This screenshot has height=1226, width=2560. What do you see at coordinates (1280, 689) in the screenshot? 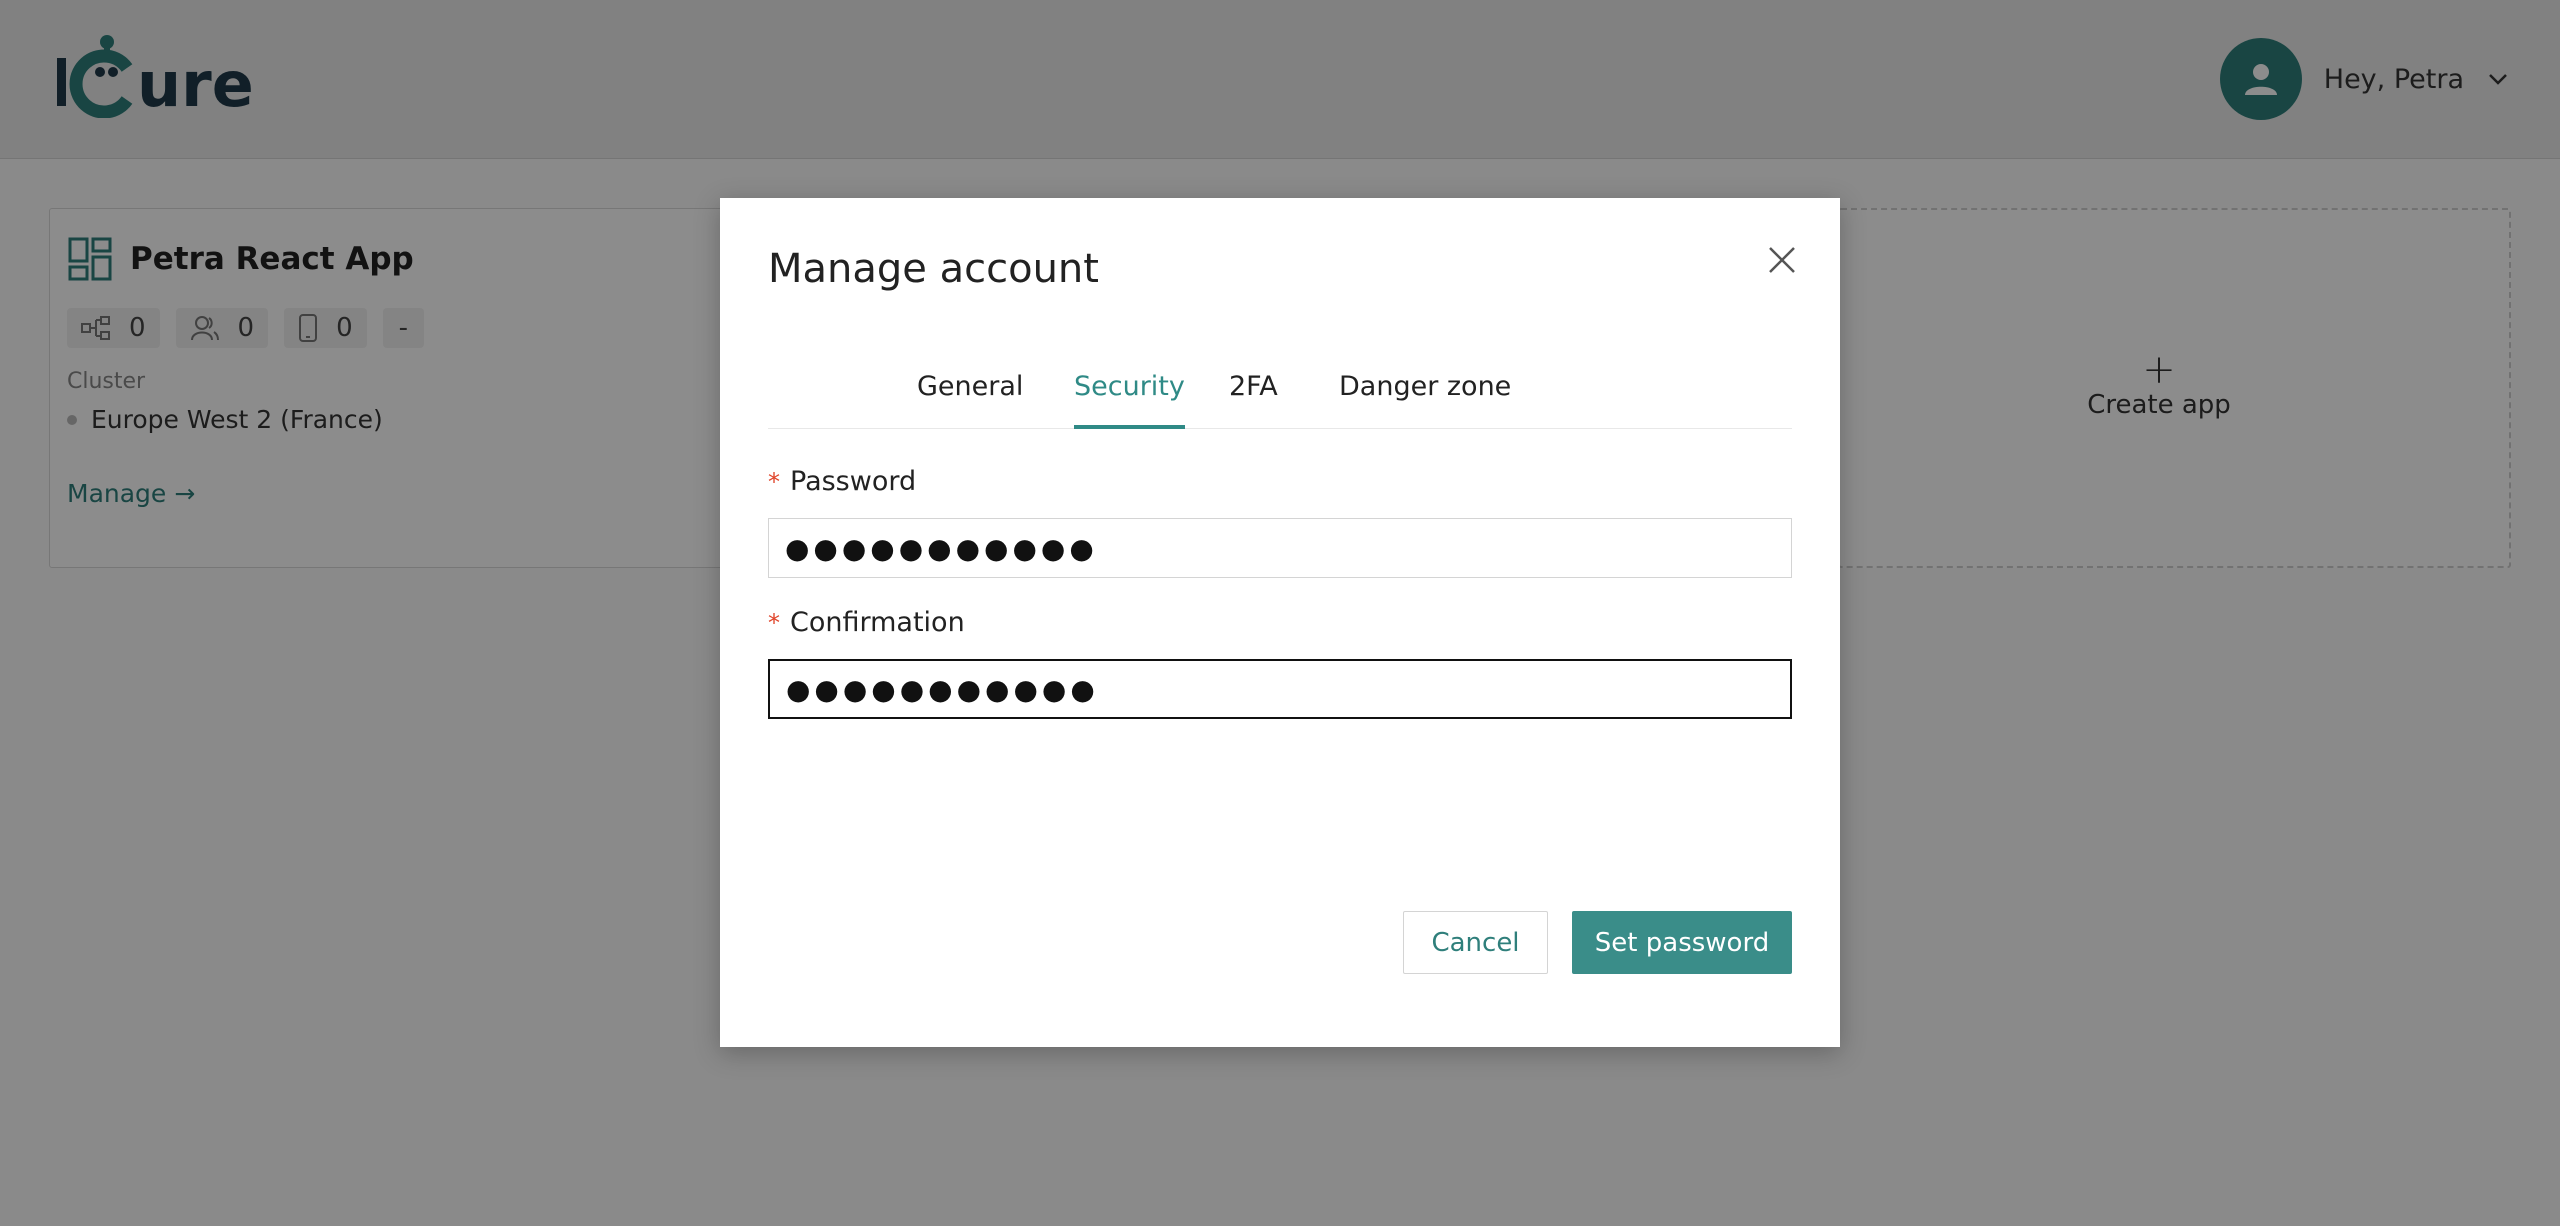
I see `confirmation-input` at bounding box center [1280, 689].